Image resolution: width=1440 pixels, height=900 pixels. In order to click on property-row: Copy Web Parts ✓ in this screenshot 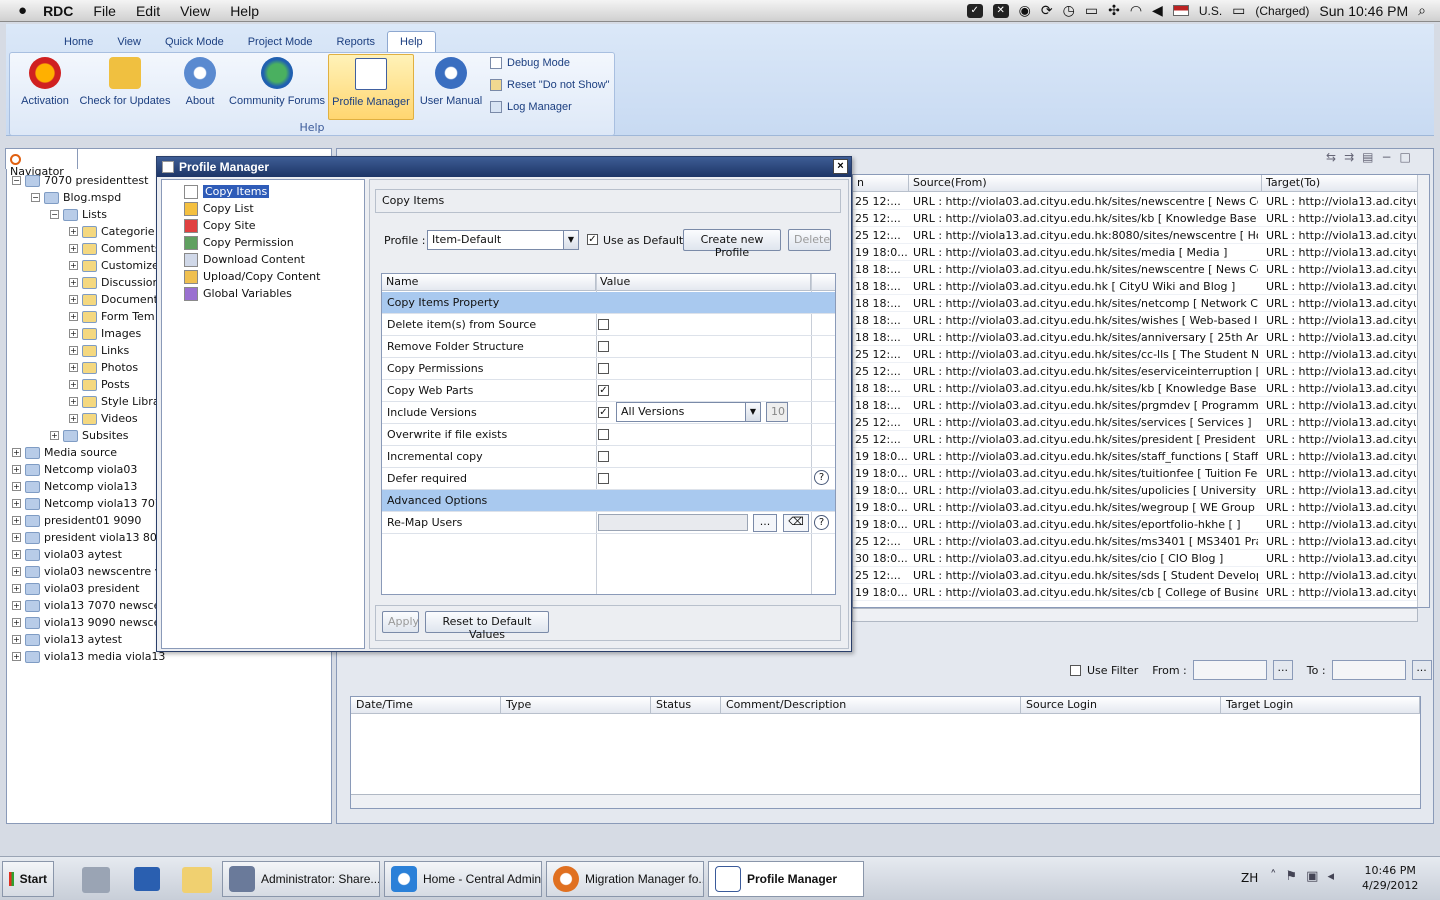, I will do `click(608, 391)`.